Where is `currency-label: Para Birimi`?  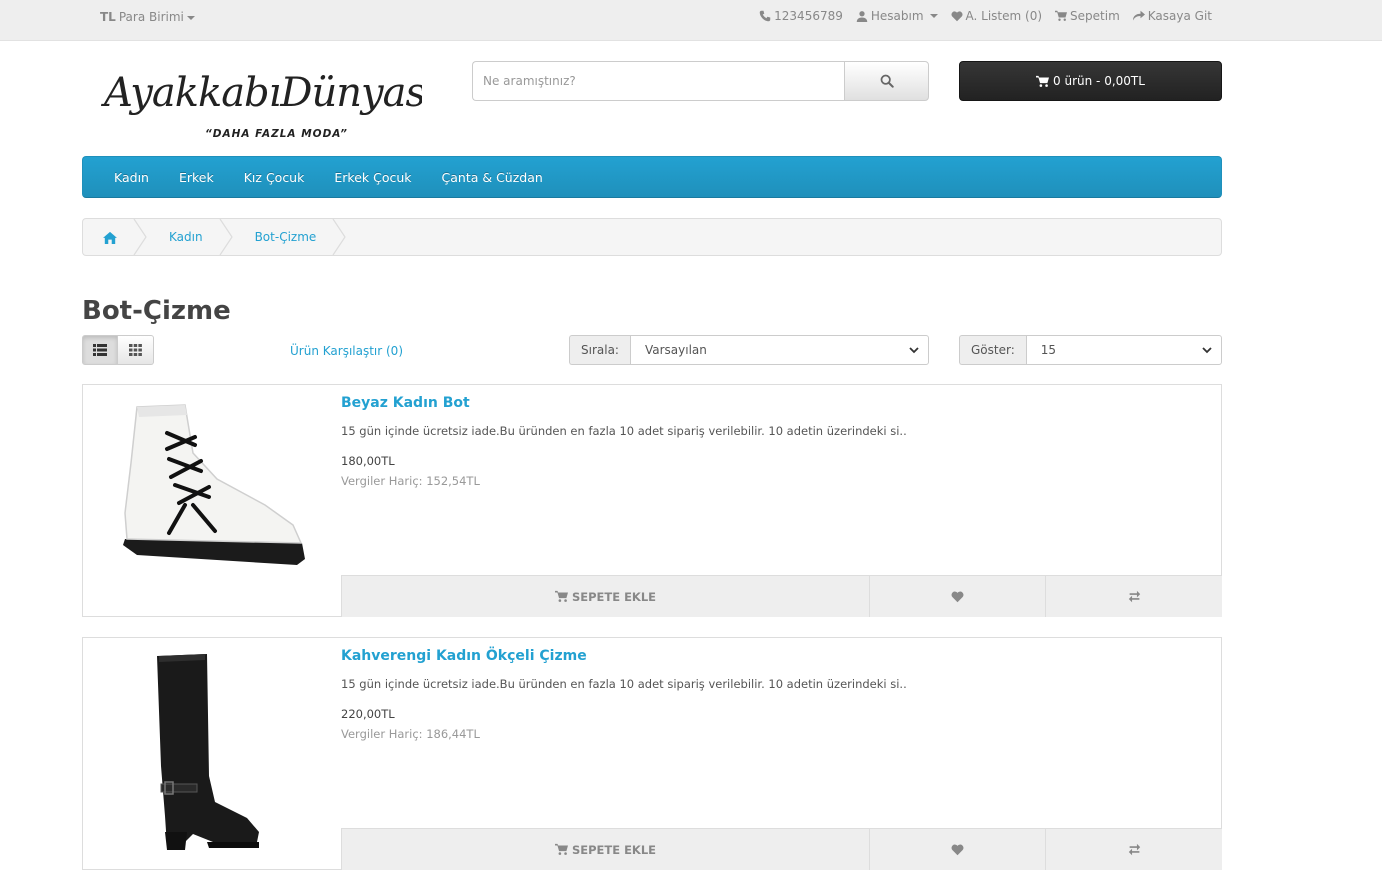 currency-label: Para Birimi is located at coordinates (151, 17).